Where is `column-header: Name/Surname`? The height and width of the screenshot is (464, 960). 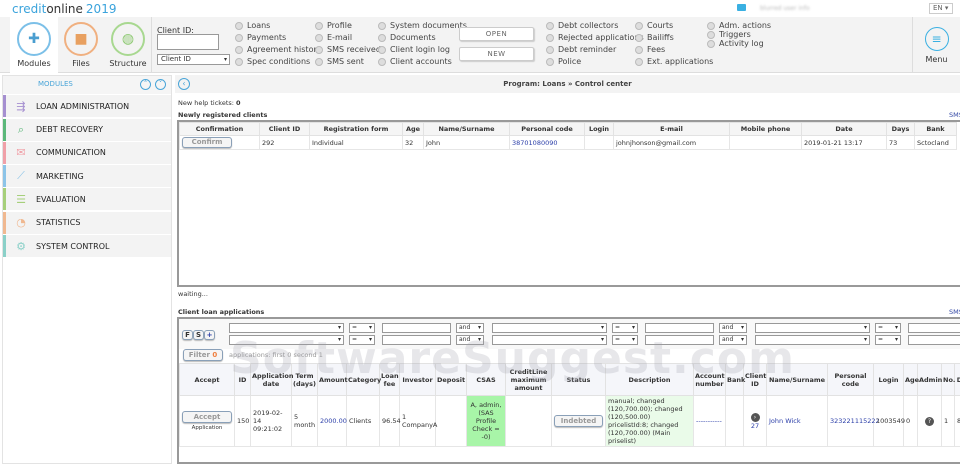 column-header: Name/Surname is located at coordinates (466, 129).